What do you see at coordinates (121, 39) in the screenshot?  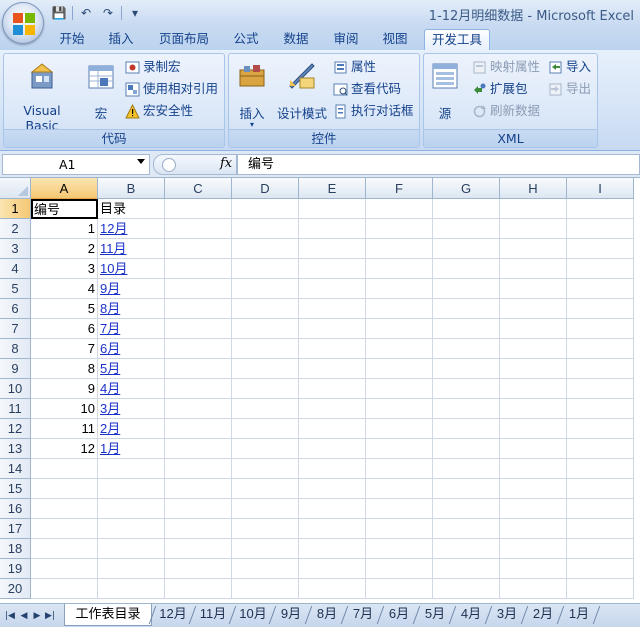 I see `tab-insert: 插入` at bounding box center [121, 39].